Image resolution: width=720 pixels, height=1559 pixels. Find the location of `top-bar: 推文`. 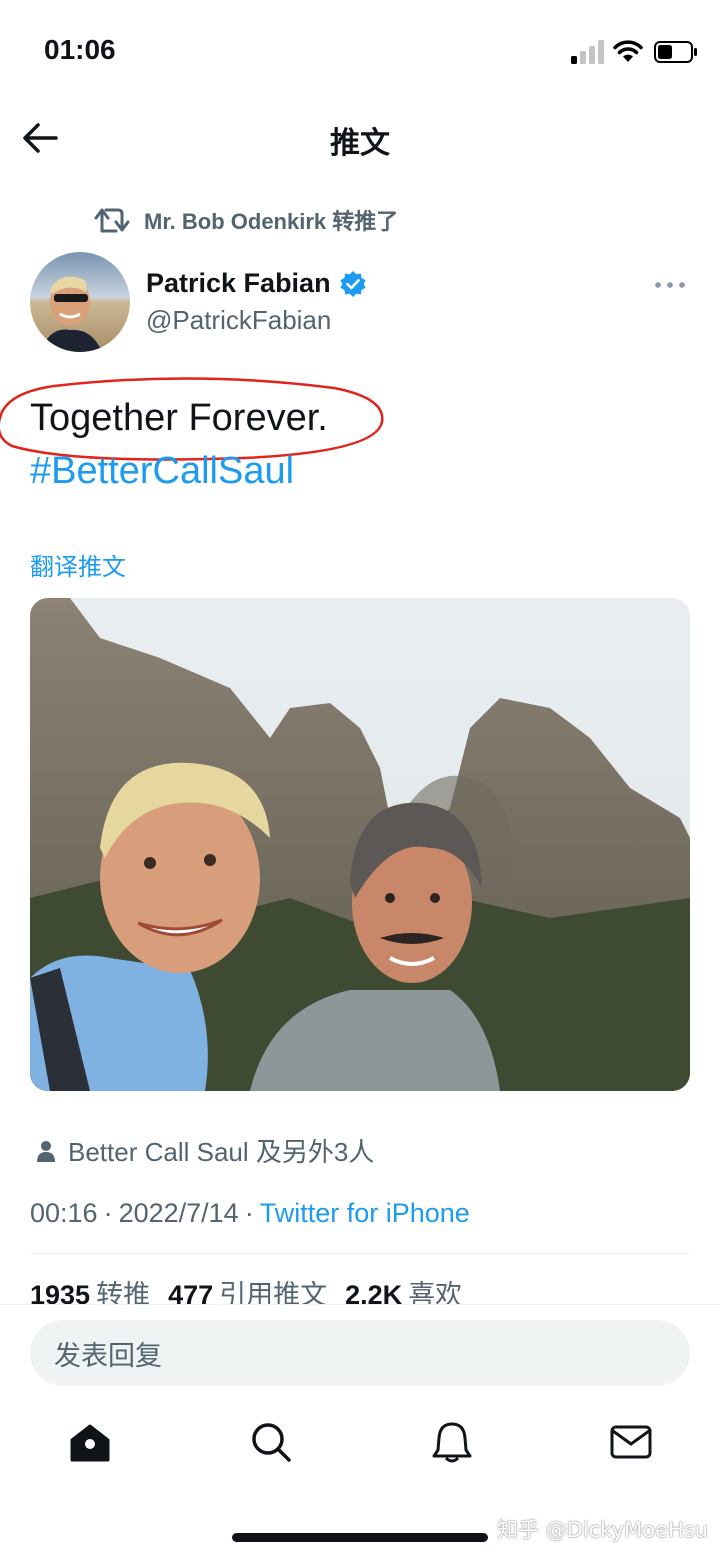

top-bar: 推文 is located at coordinates (360, 140).